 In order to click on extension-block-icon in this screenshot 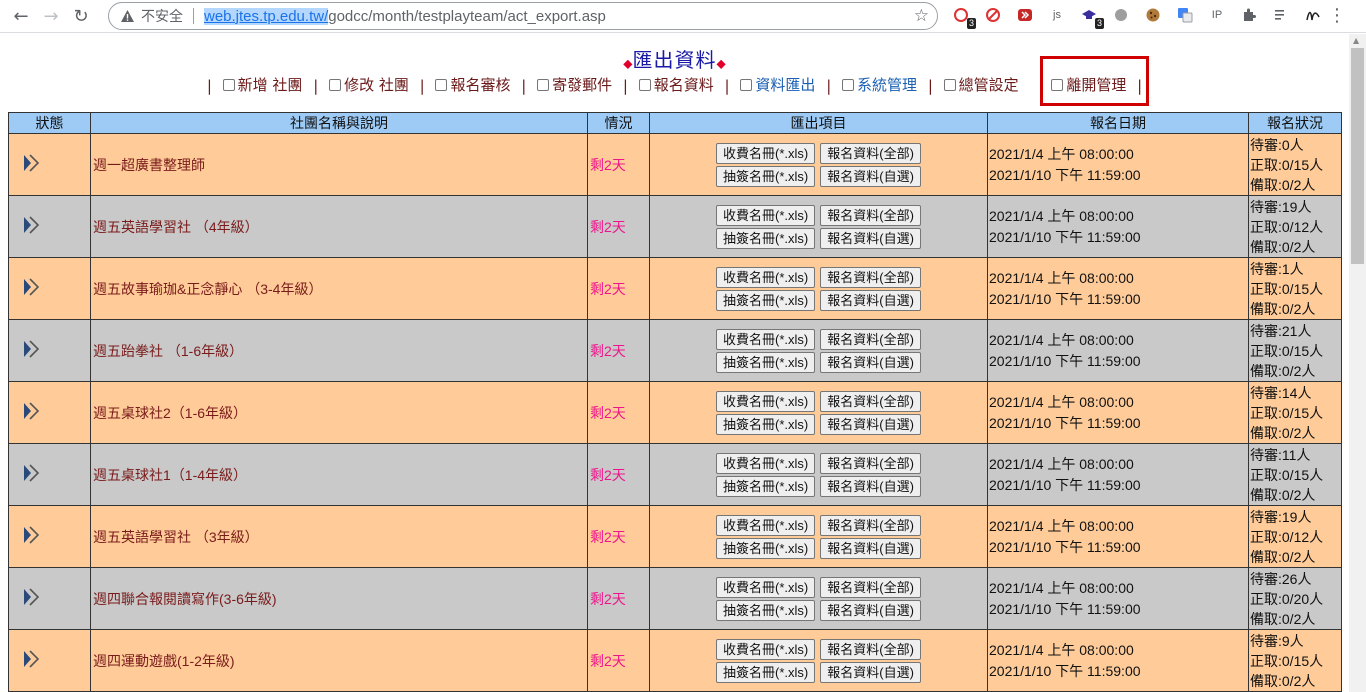, I will do `click(993, 15)`.